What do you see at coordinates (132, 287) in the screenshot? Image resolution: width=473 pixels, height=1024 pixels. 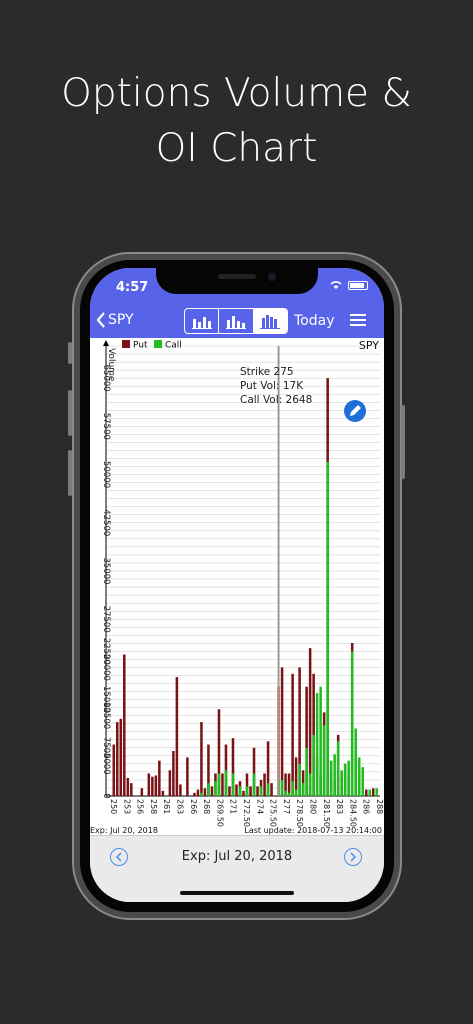 I see `status-time: 4:57` at bounding box center [132, 287].